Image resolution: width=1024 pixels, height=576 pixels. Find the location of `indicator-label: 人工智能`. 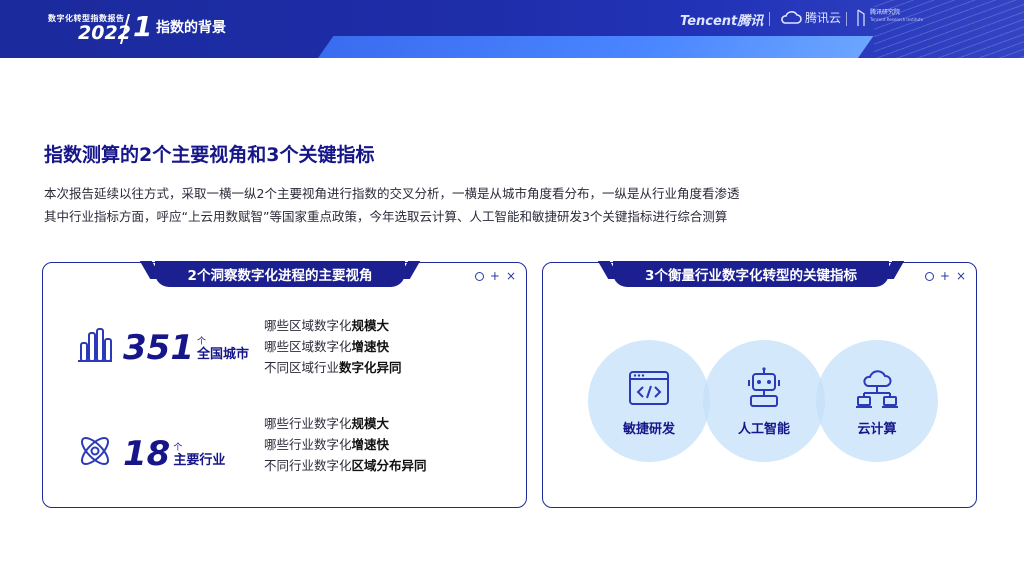

indicator-label: 人工智能 is located at coordinates (763, 429).